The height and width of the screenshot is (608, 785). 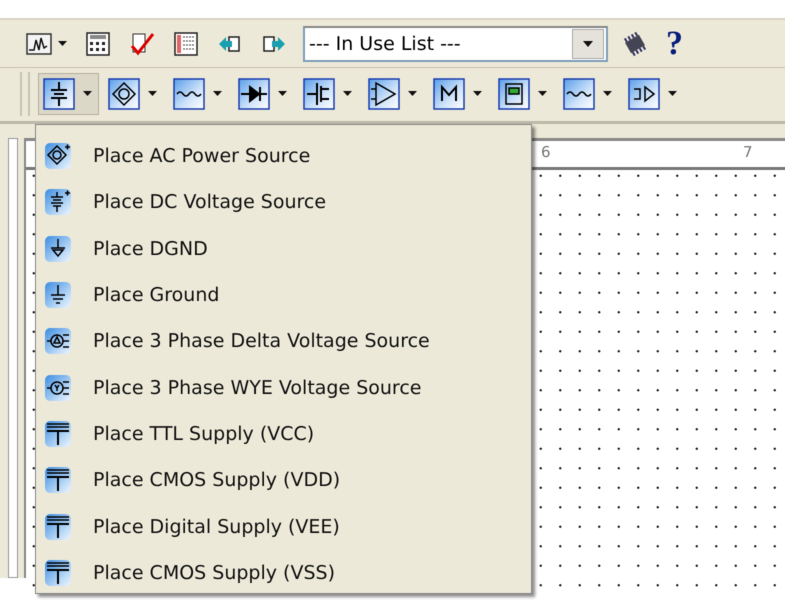 What do you see at coordinates (186, 44) in the screenshot?
I see `table-icon` at bounding box center [186, 44].